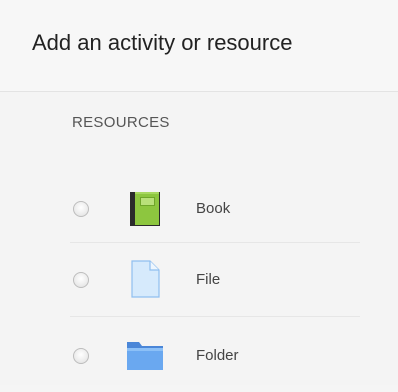  Describe the element at coordinates (121, 122) in the screenshot. I see `section-heading: RESOURCES` at that location.